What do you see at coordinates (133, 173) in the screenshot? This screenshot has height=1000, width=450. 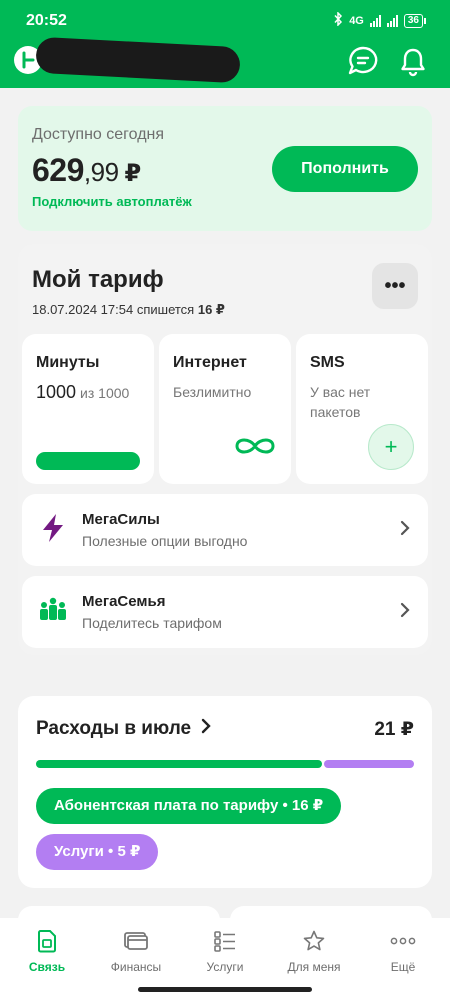 I see `balance-currency: ₽` at bounding box center [133, 173].